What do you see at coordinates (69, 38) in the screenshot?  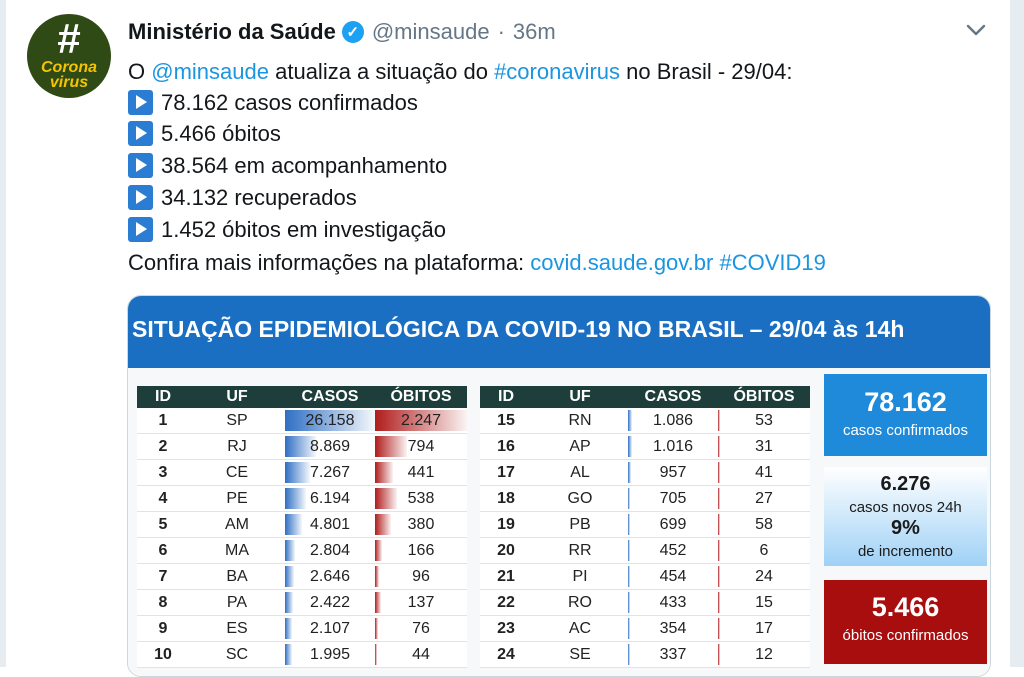 I see `avatar-hash: #` at bounding box center [69, 38].